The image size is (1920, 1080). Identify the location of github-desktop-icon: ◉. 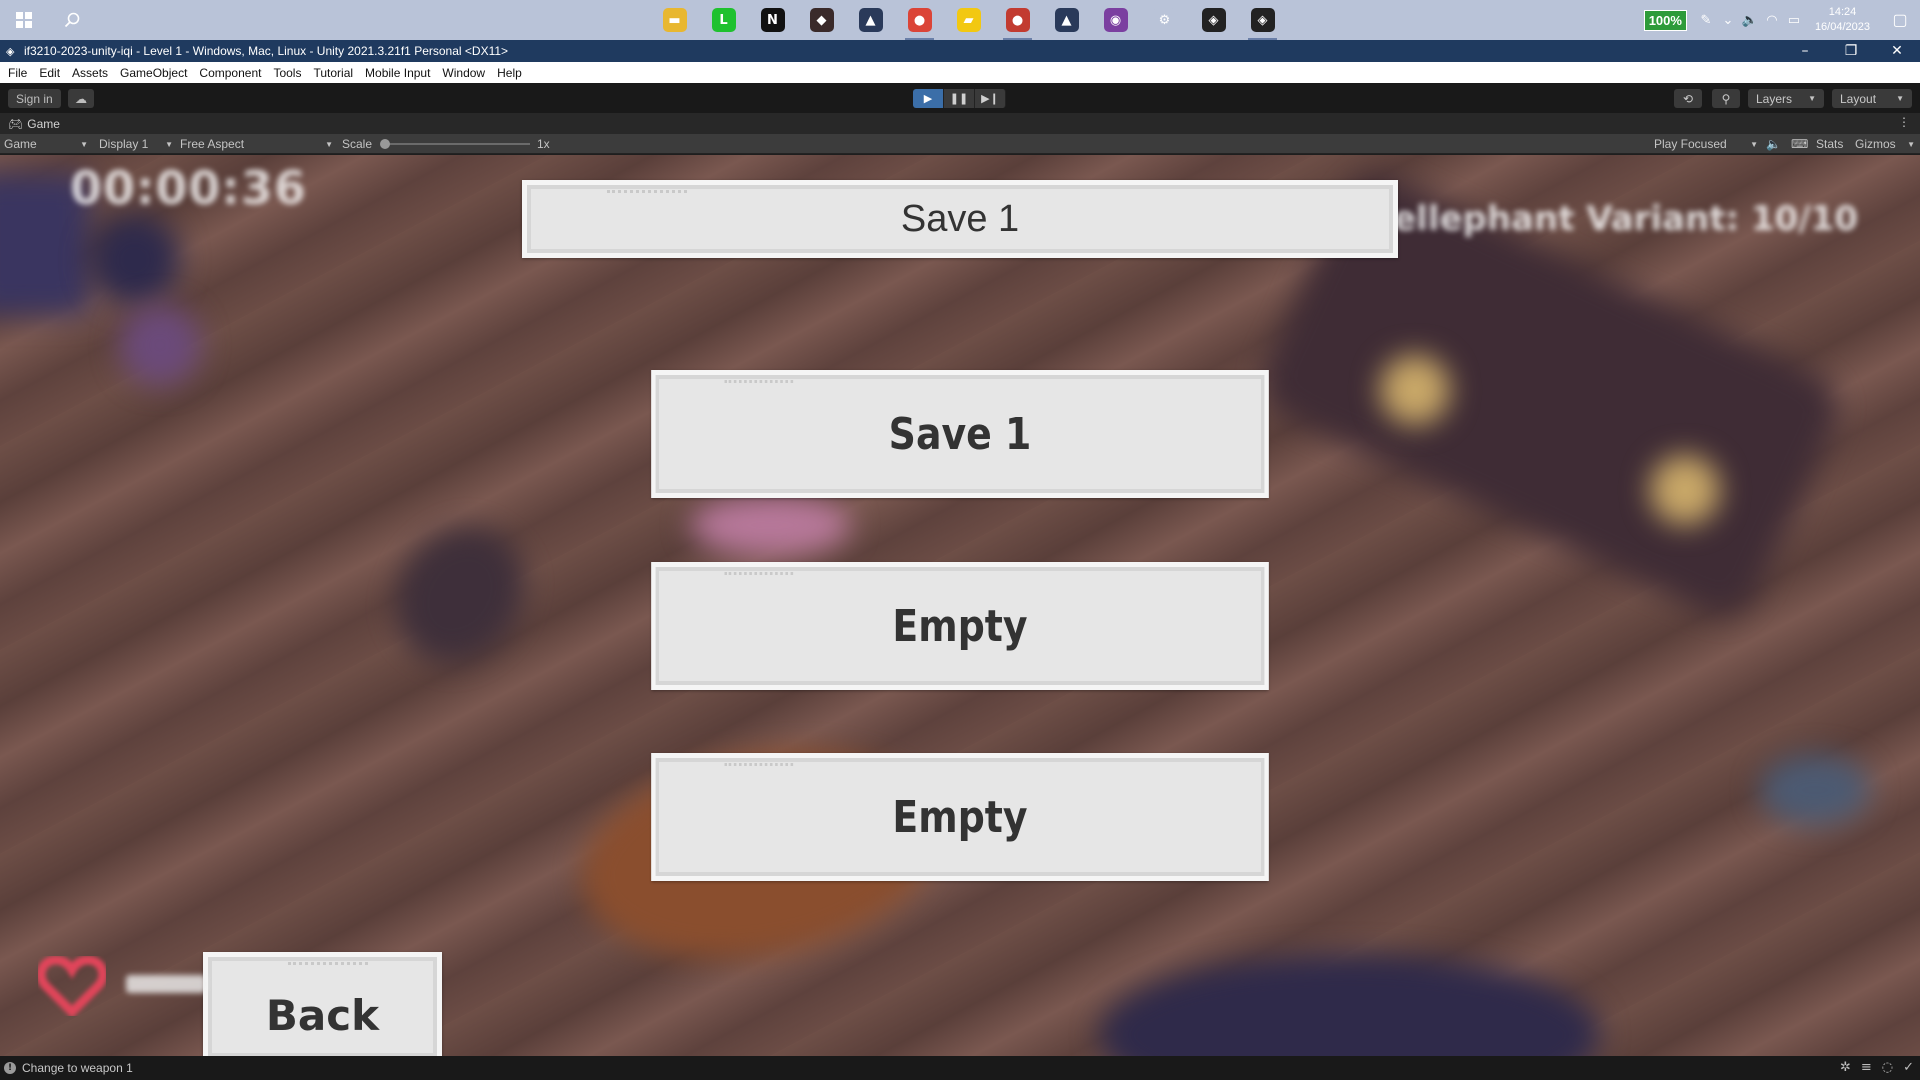
(1115, 20).